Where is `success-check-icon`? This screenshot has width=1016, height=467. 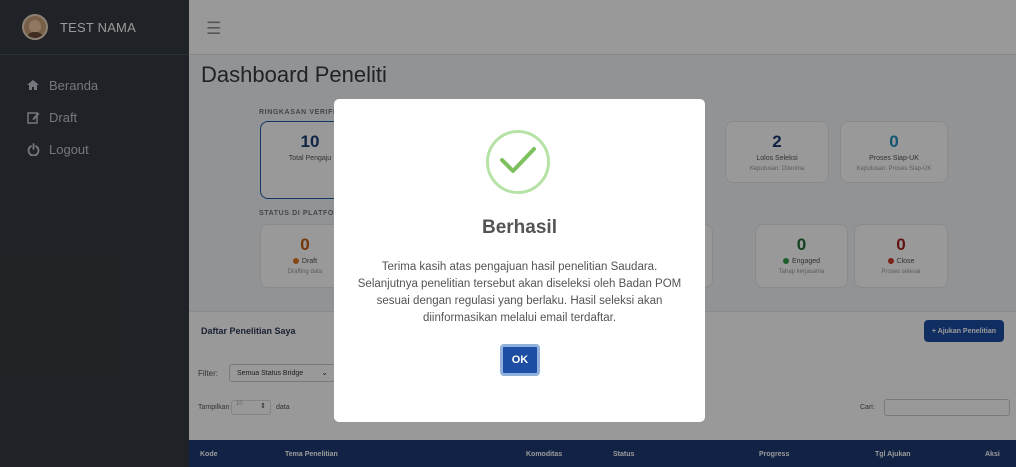 success-check-icon is located at coordinates (518, 162).